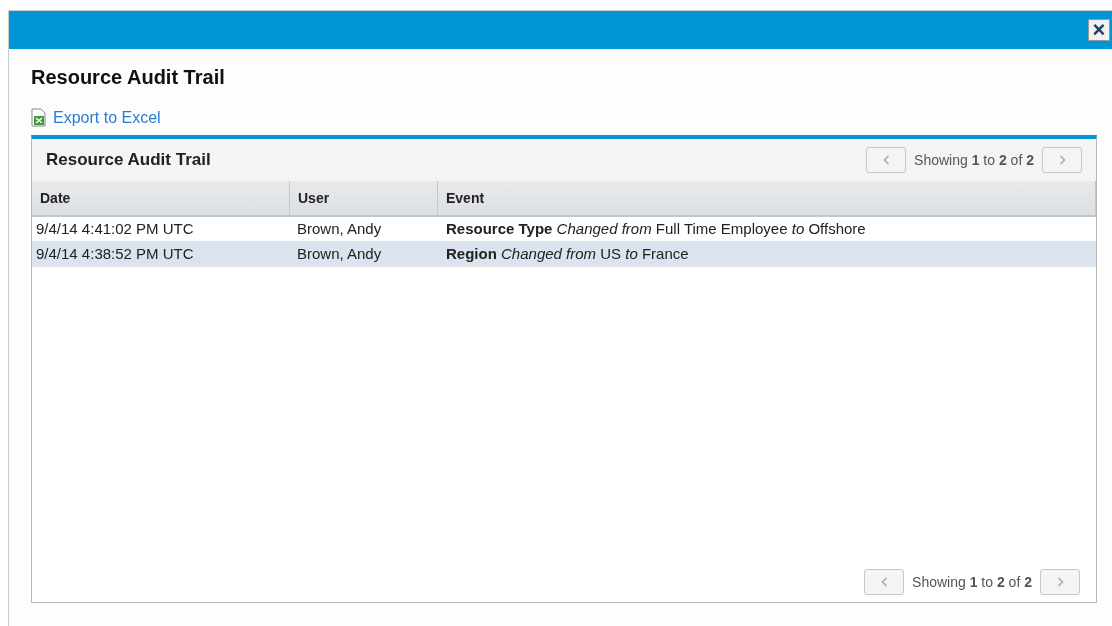  I want to click on column-header: Date, so click(161, 198).